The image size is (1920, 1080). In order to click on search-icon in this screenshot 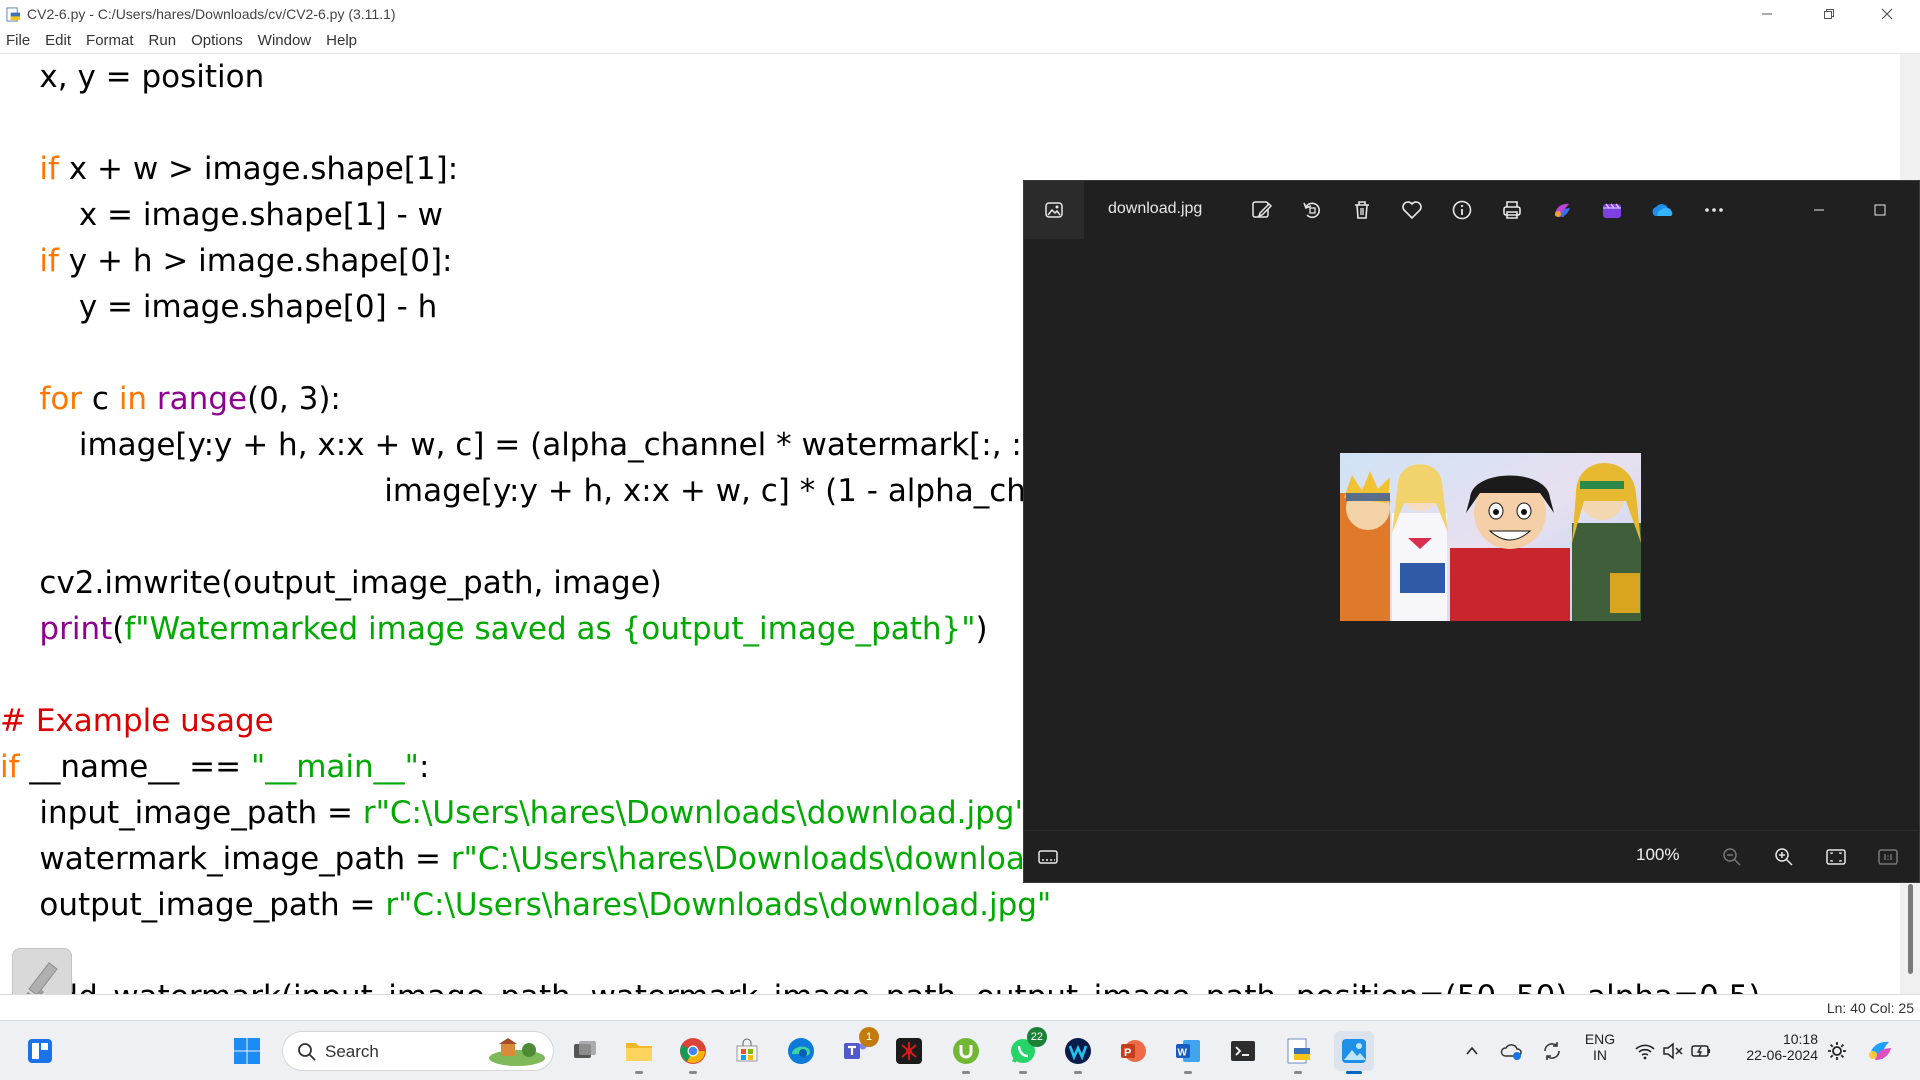, I will do `click(307, 1052)`.